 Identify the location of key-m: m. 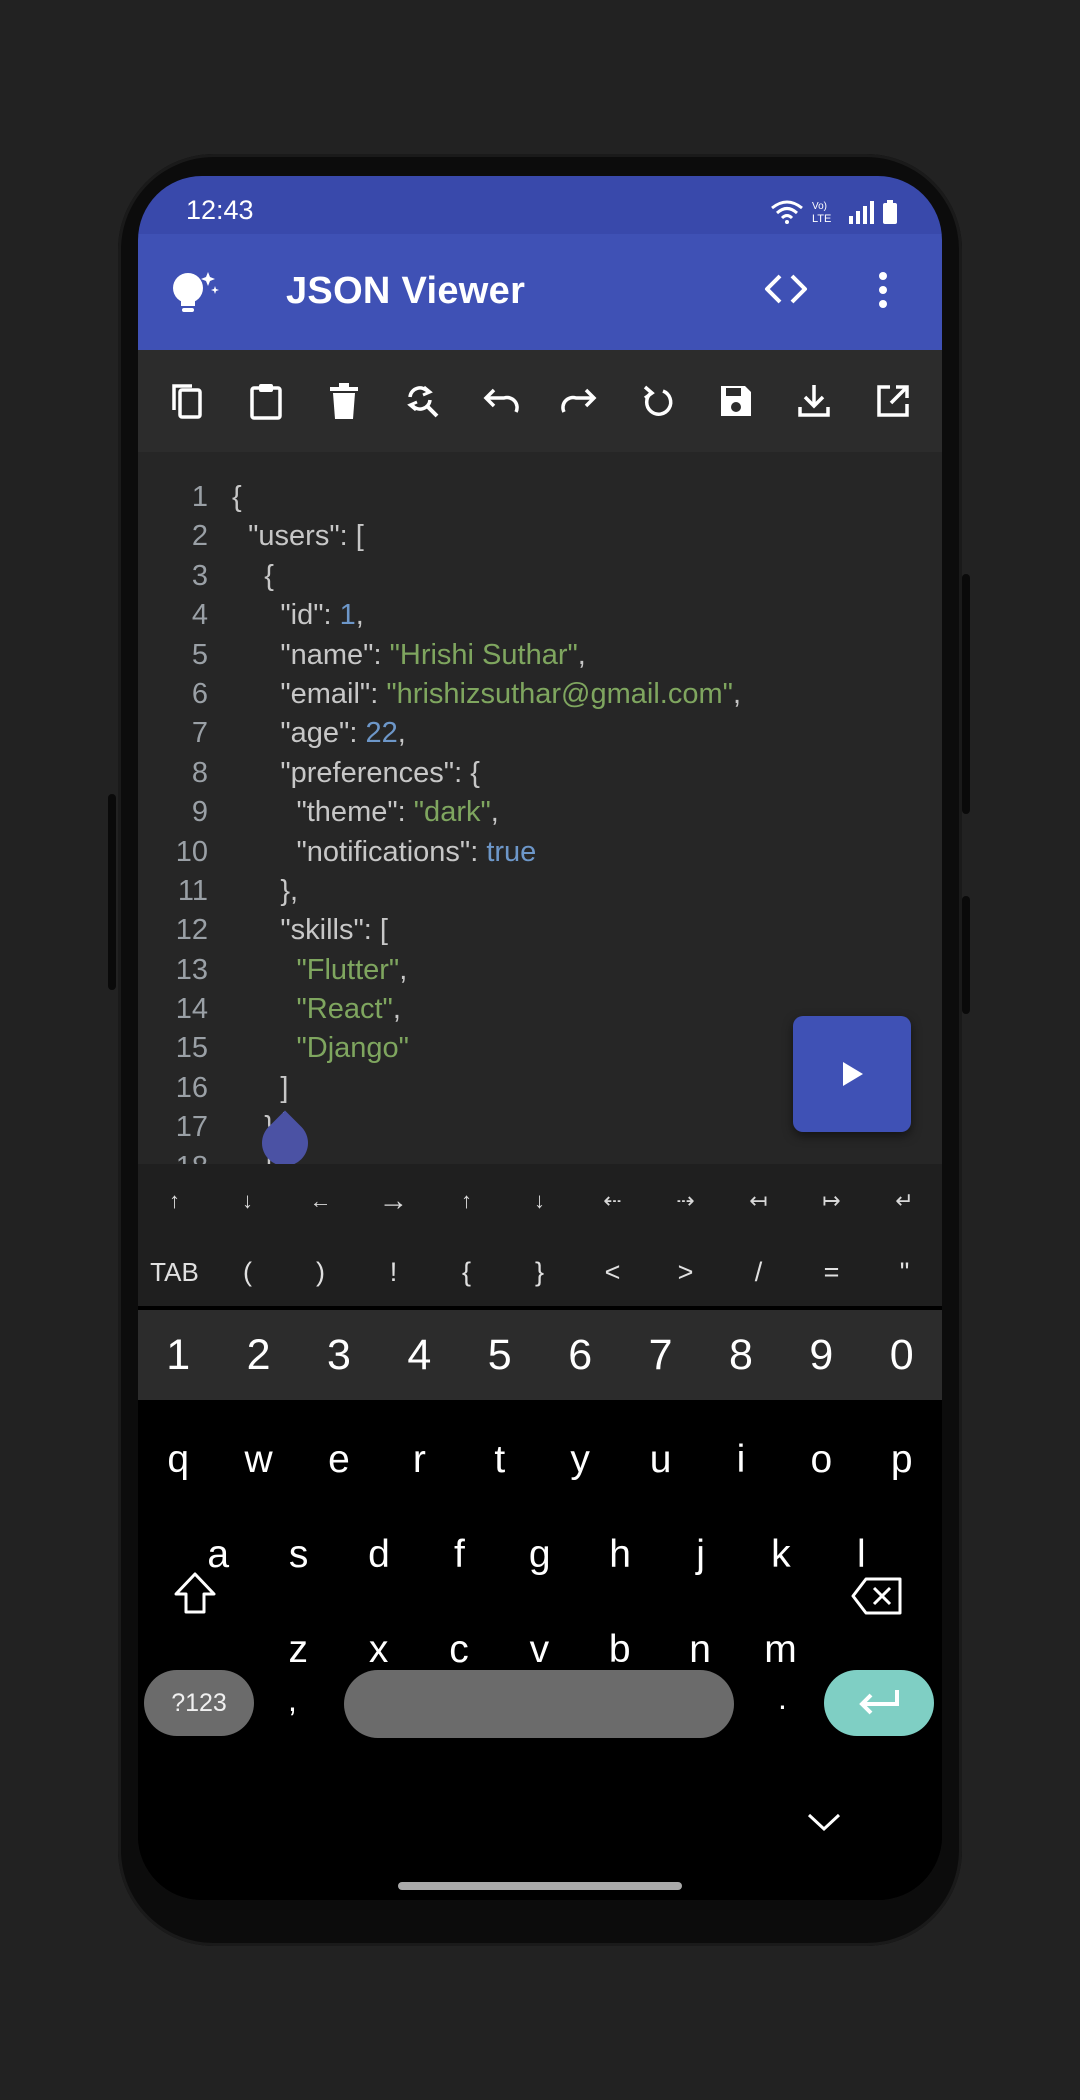
(780, 1650).